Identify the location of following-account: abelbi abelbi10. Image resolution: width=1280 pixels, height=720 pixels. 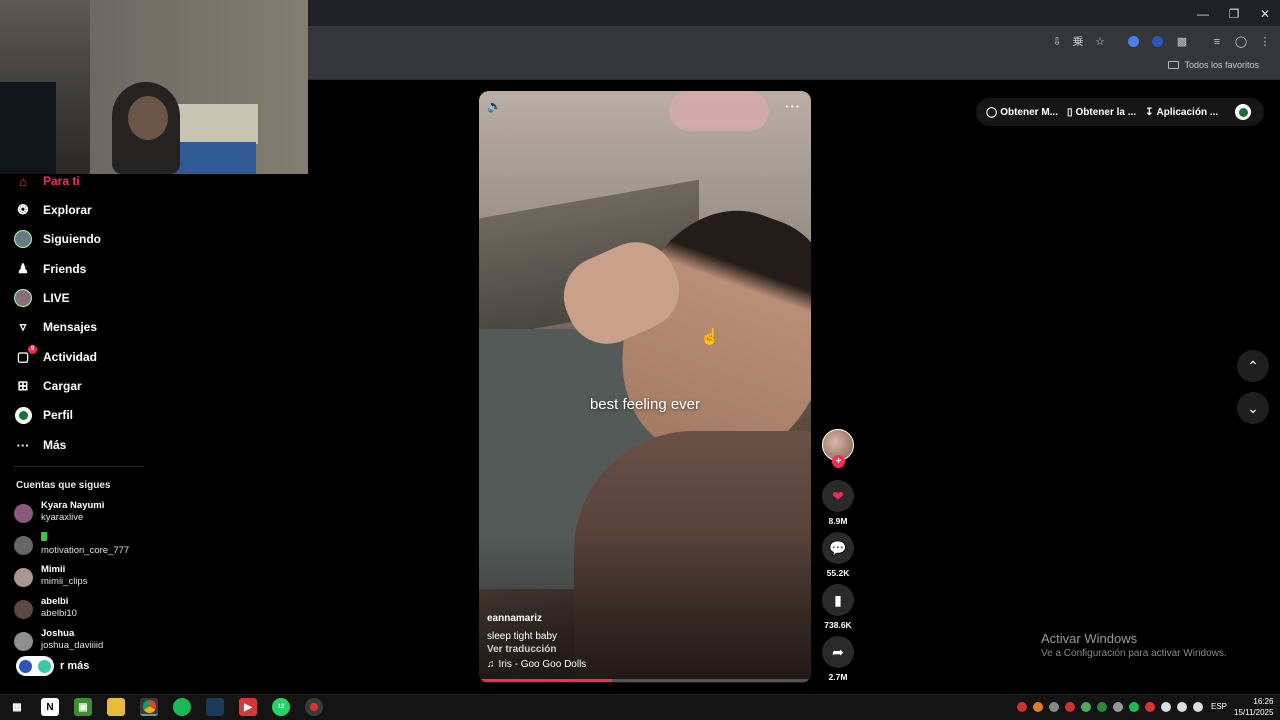
(45, 608).